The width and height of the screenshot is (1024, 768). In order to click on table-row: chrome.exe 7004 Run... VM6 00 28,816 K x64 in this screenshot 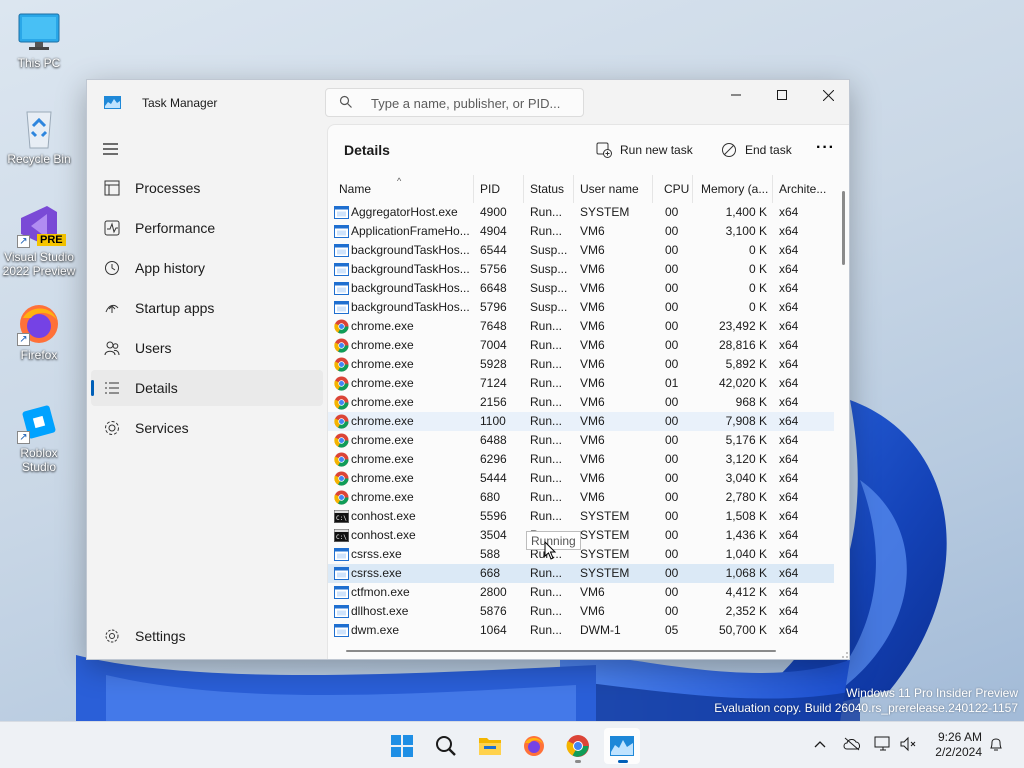, I will do `click(581, 345)`.